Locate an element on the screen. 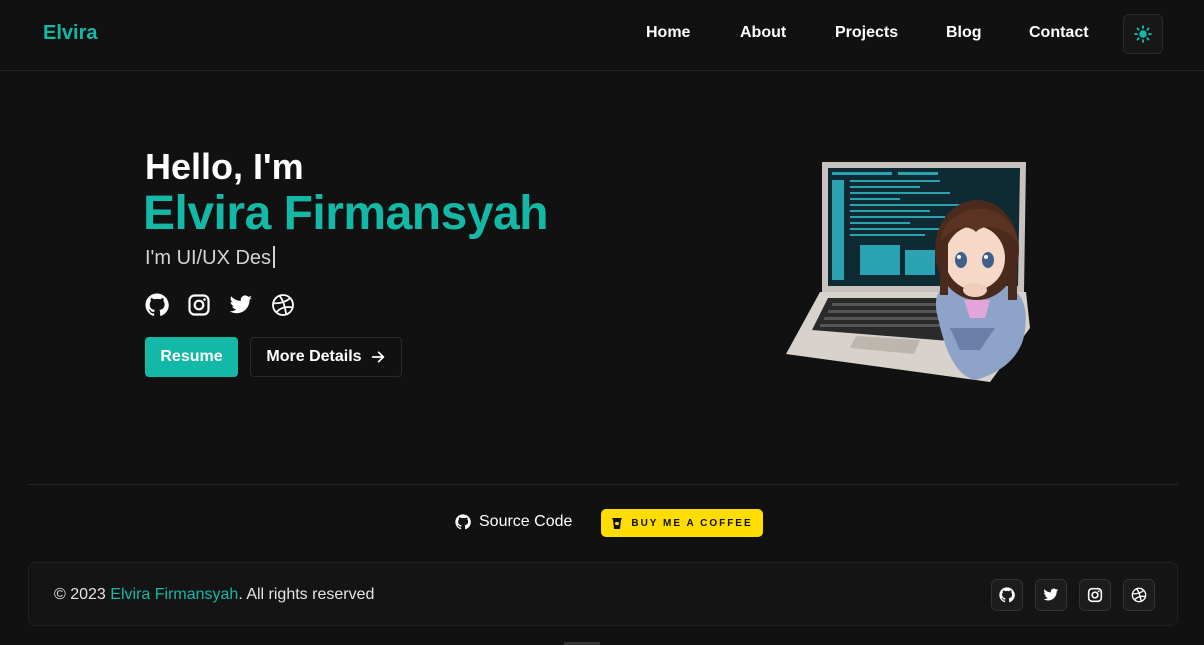  section-divider is located at coordinates (603, 484).